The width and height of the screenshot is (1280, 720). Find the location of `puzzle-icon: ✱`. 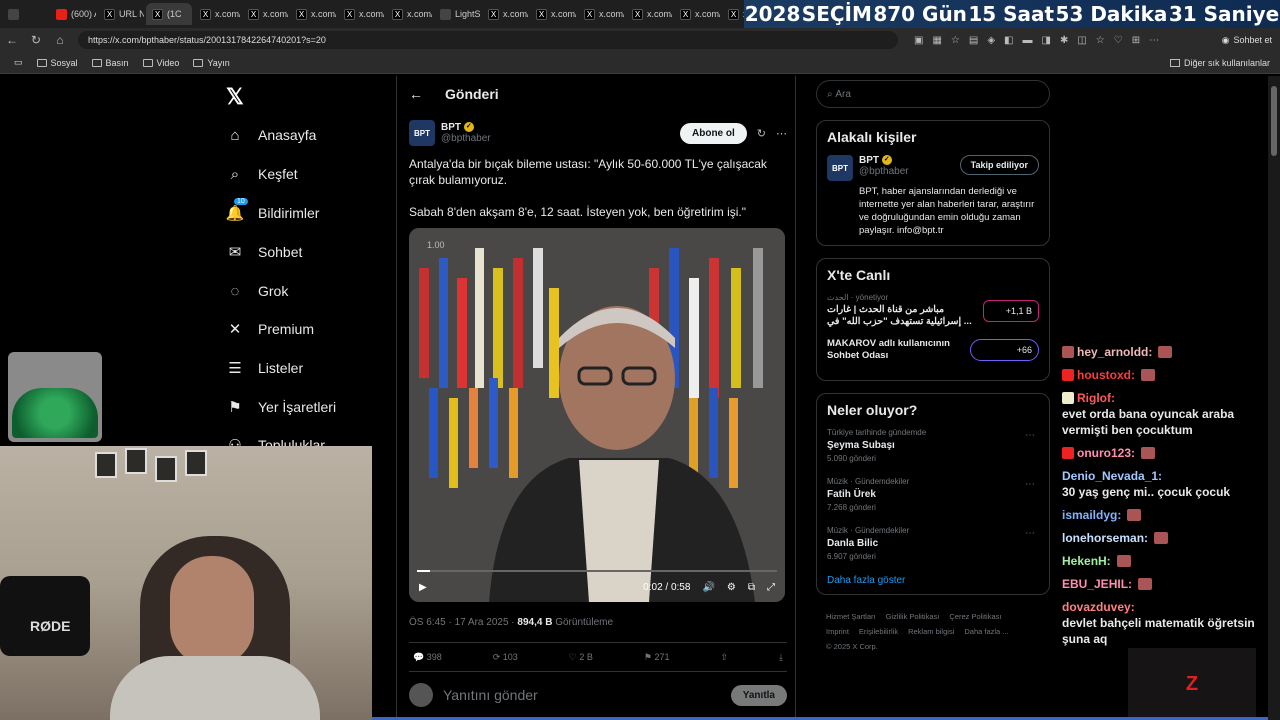

puzzle-icon: ✱ is located at coordinates (1064, 40).